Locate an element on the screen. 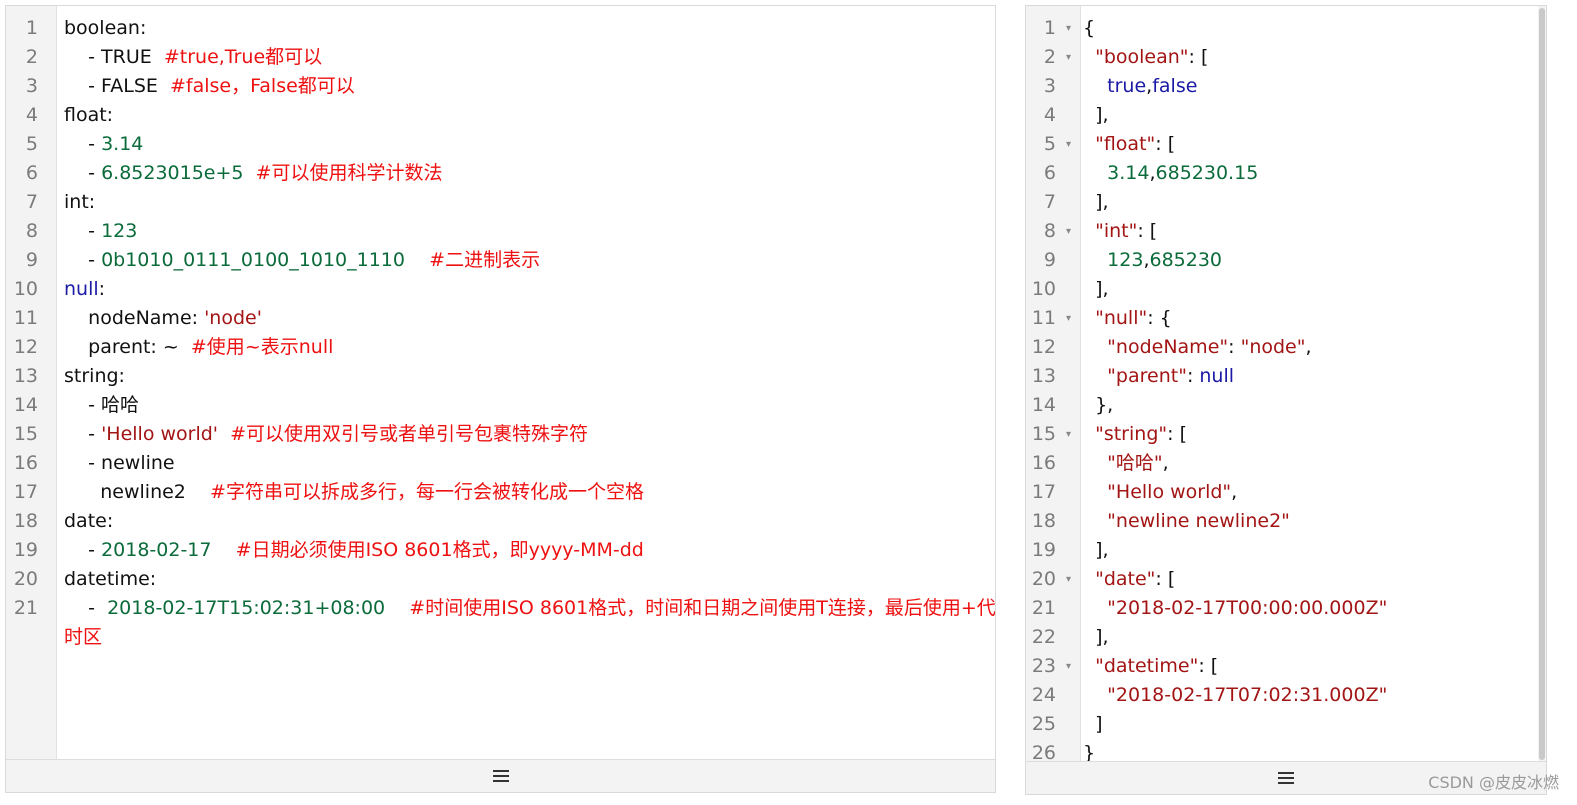  code-line: null: is located at coordinates (525, 289).